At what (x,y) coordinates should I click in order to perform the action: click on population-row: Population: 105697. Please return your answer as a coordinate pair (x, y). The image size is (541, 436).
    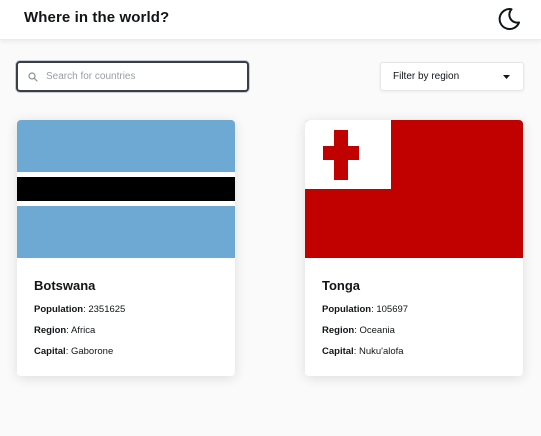
    Looking at the image, I should click on (365, 309).